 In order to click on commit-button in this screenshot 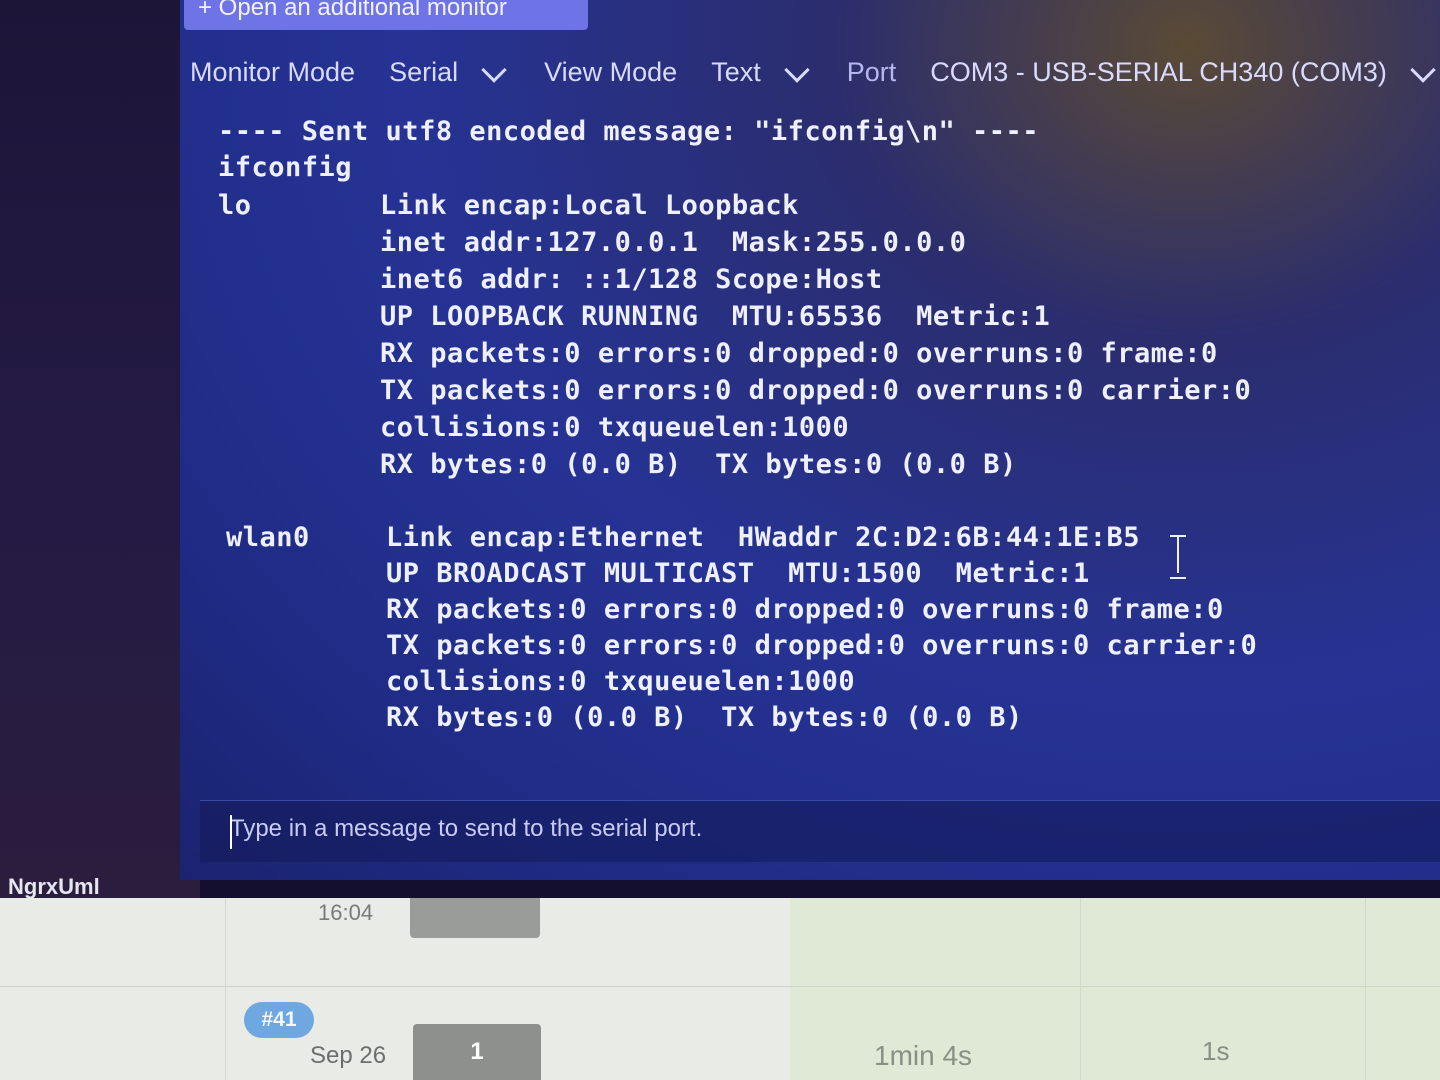, I will do `click(475, 918)`.